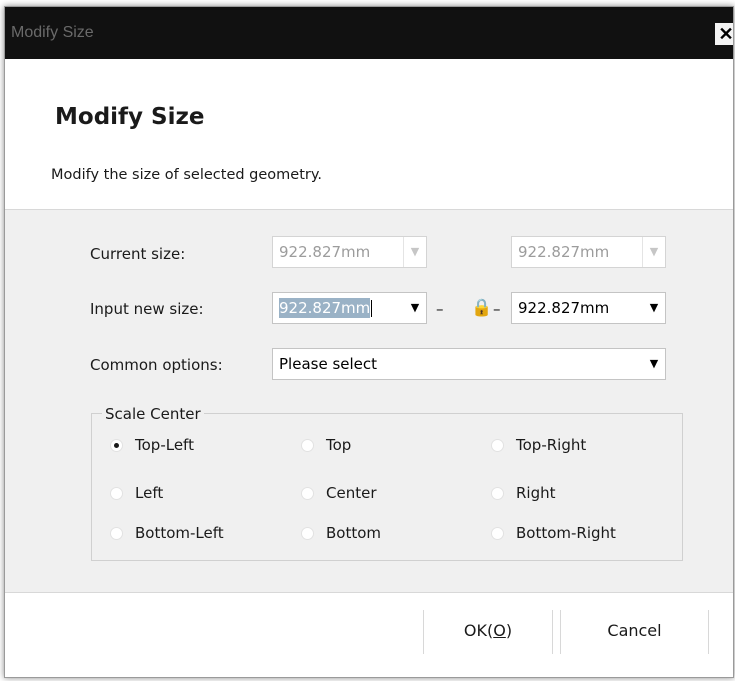 The width and height of the screenshot is (735, 681). I want to click on close-icon: ✕, so click(726, 34).